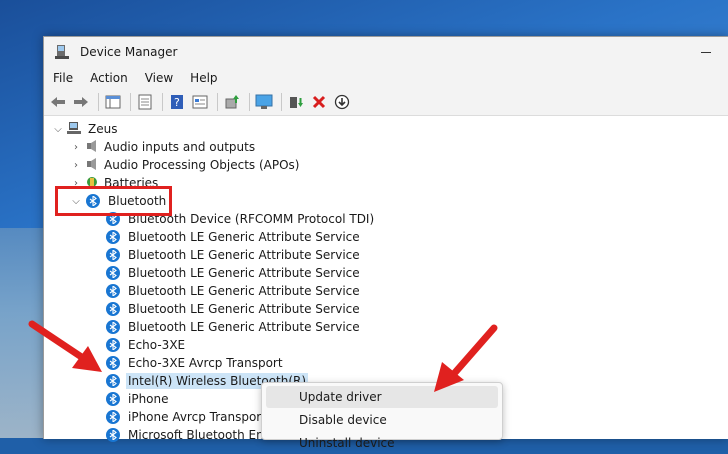  Describe the element at coordinates (386, 102) in the screenshot. I see `toolbar: ?` at that location.